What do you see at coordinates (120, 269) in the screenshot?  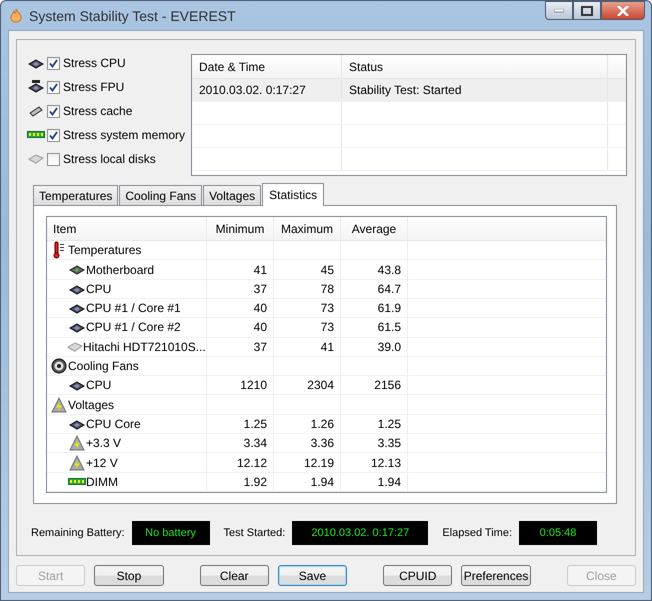 I see `sensor-label: Motherboard` at bounding box center [120, 269].